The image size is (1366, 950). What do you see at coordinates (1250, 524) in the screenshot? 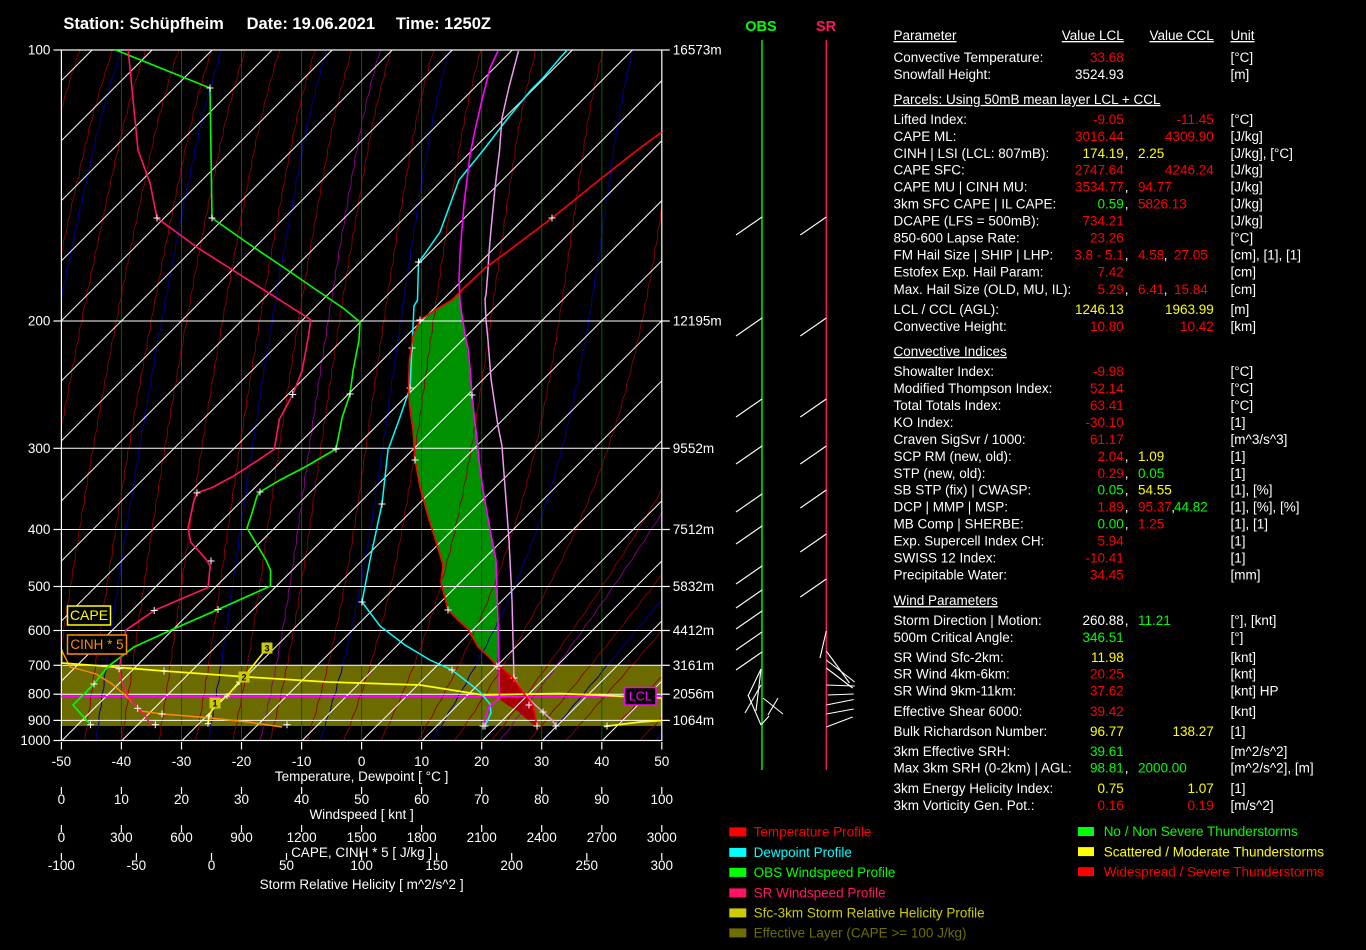
I see `svg-text: [1], [1]` at bounding box center [1250, 524].